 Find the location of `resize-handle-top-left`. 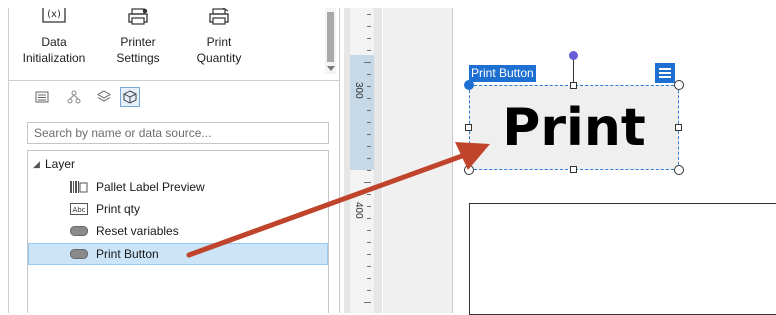

resize-handle-top-left is located at coordinates (469, 85).